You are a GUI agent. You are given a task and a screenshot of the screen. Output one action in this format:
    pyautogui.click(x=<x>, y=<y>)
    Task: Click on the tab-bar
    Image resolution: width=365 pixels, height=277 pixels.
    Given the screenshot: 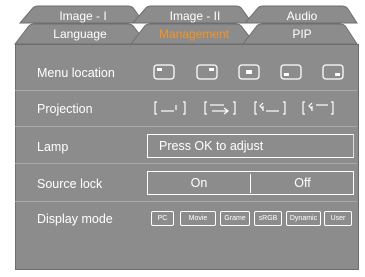 What is the action you would take?
    pyautogui.click(x=185, y=25)
    